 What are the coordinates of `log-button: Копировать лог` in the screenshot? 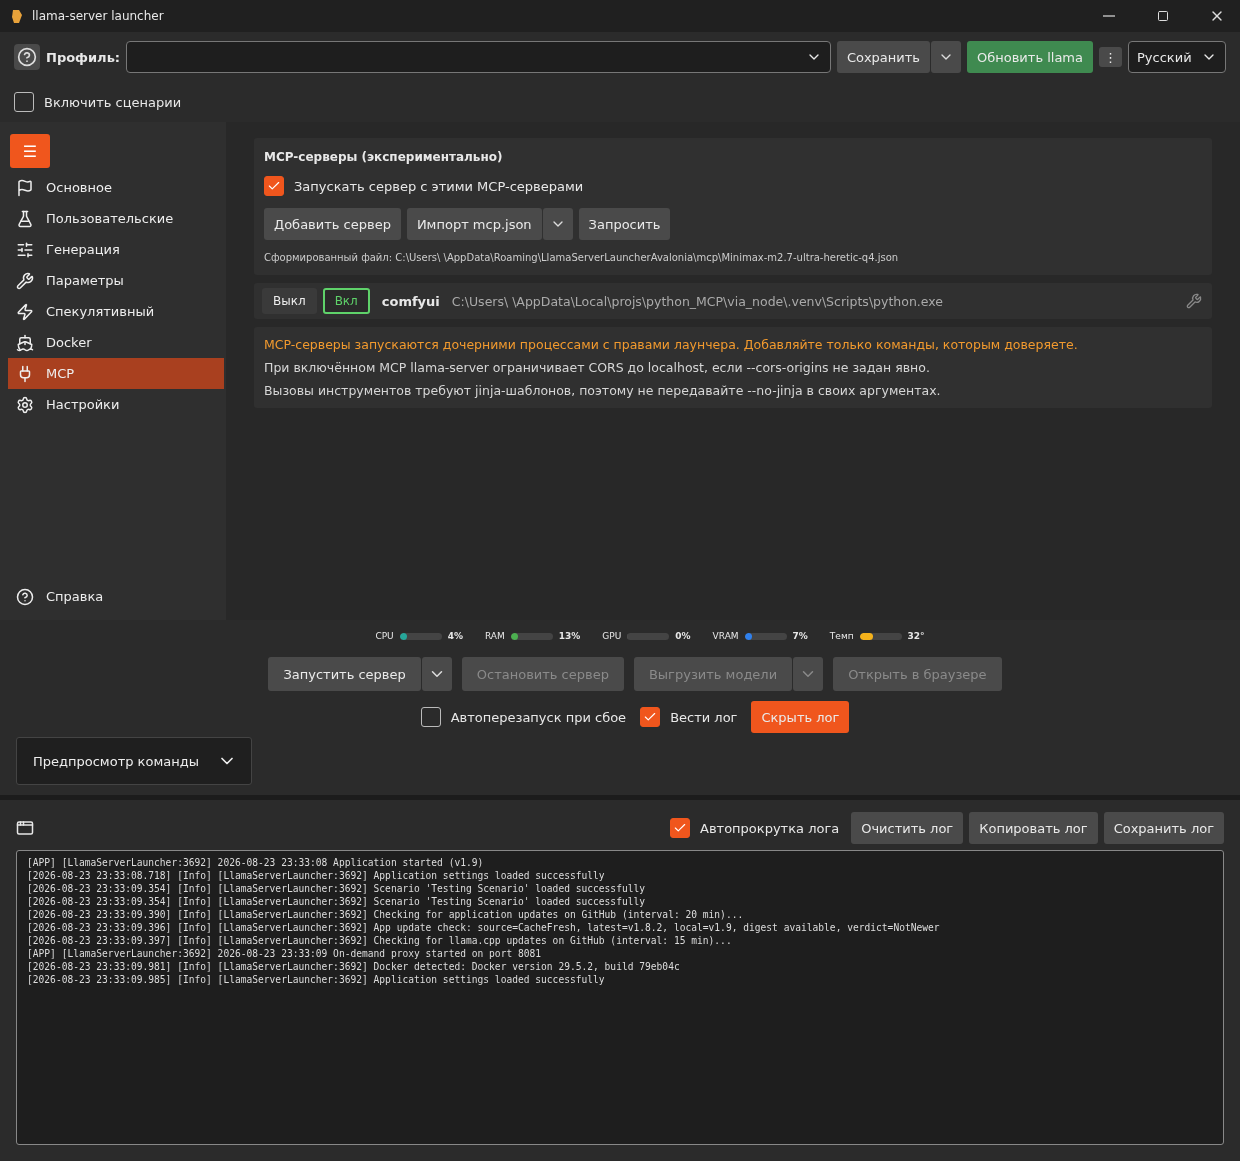 It's located at (1033, 828).